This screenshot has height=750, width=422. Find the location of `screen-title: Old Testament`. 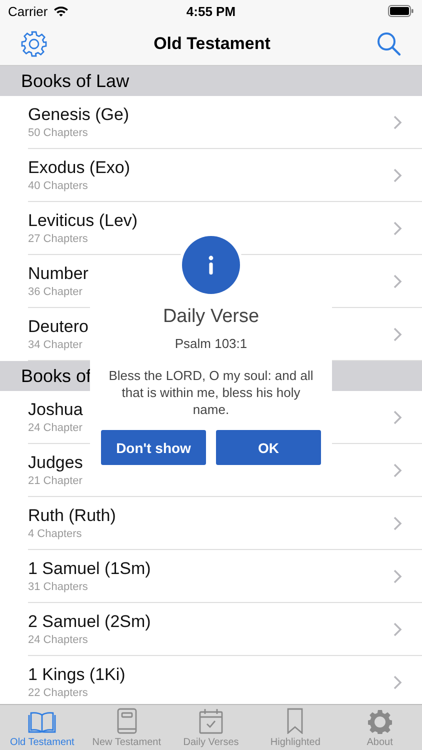

screen-title: Old Testament is located at coordinates (212, 44).